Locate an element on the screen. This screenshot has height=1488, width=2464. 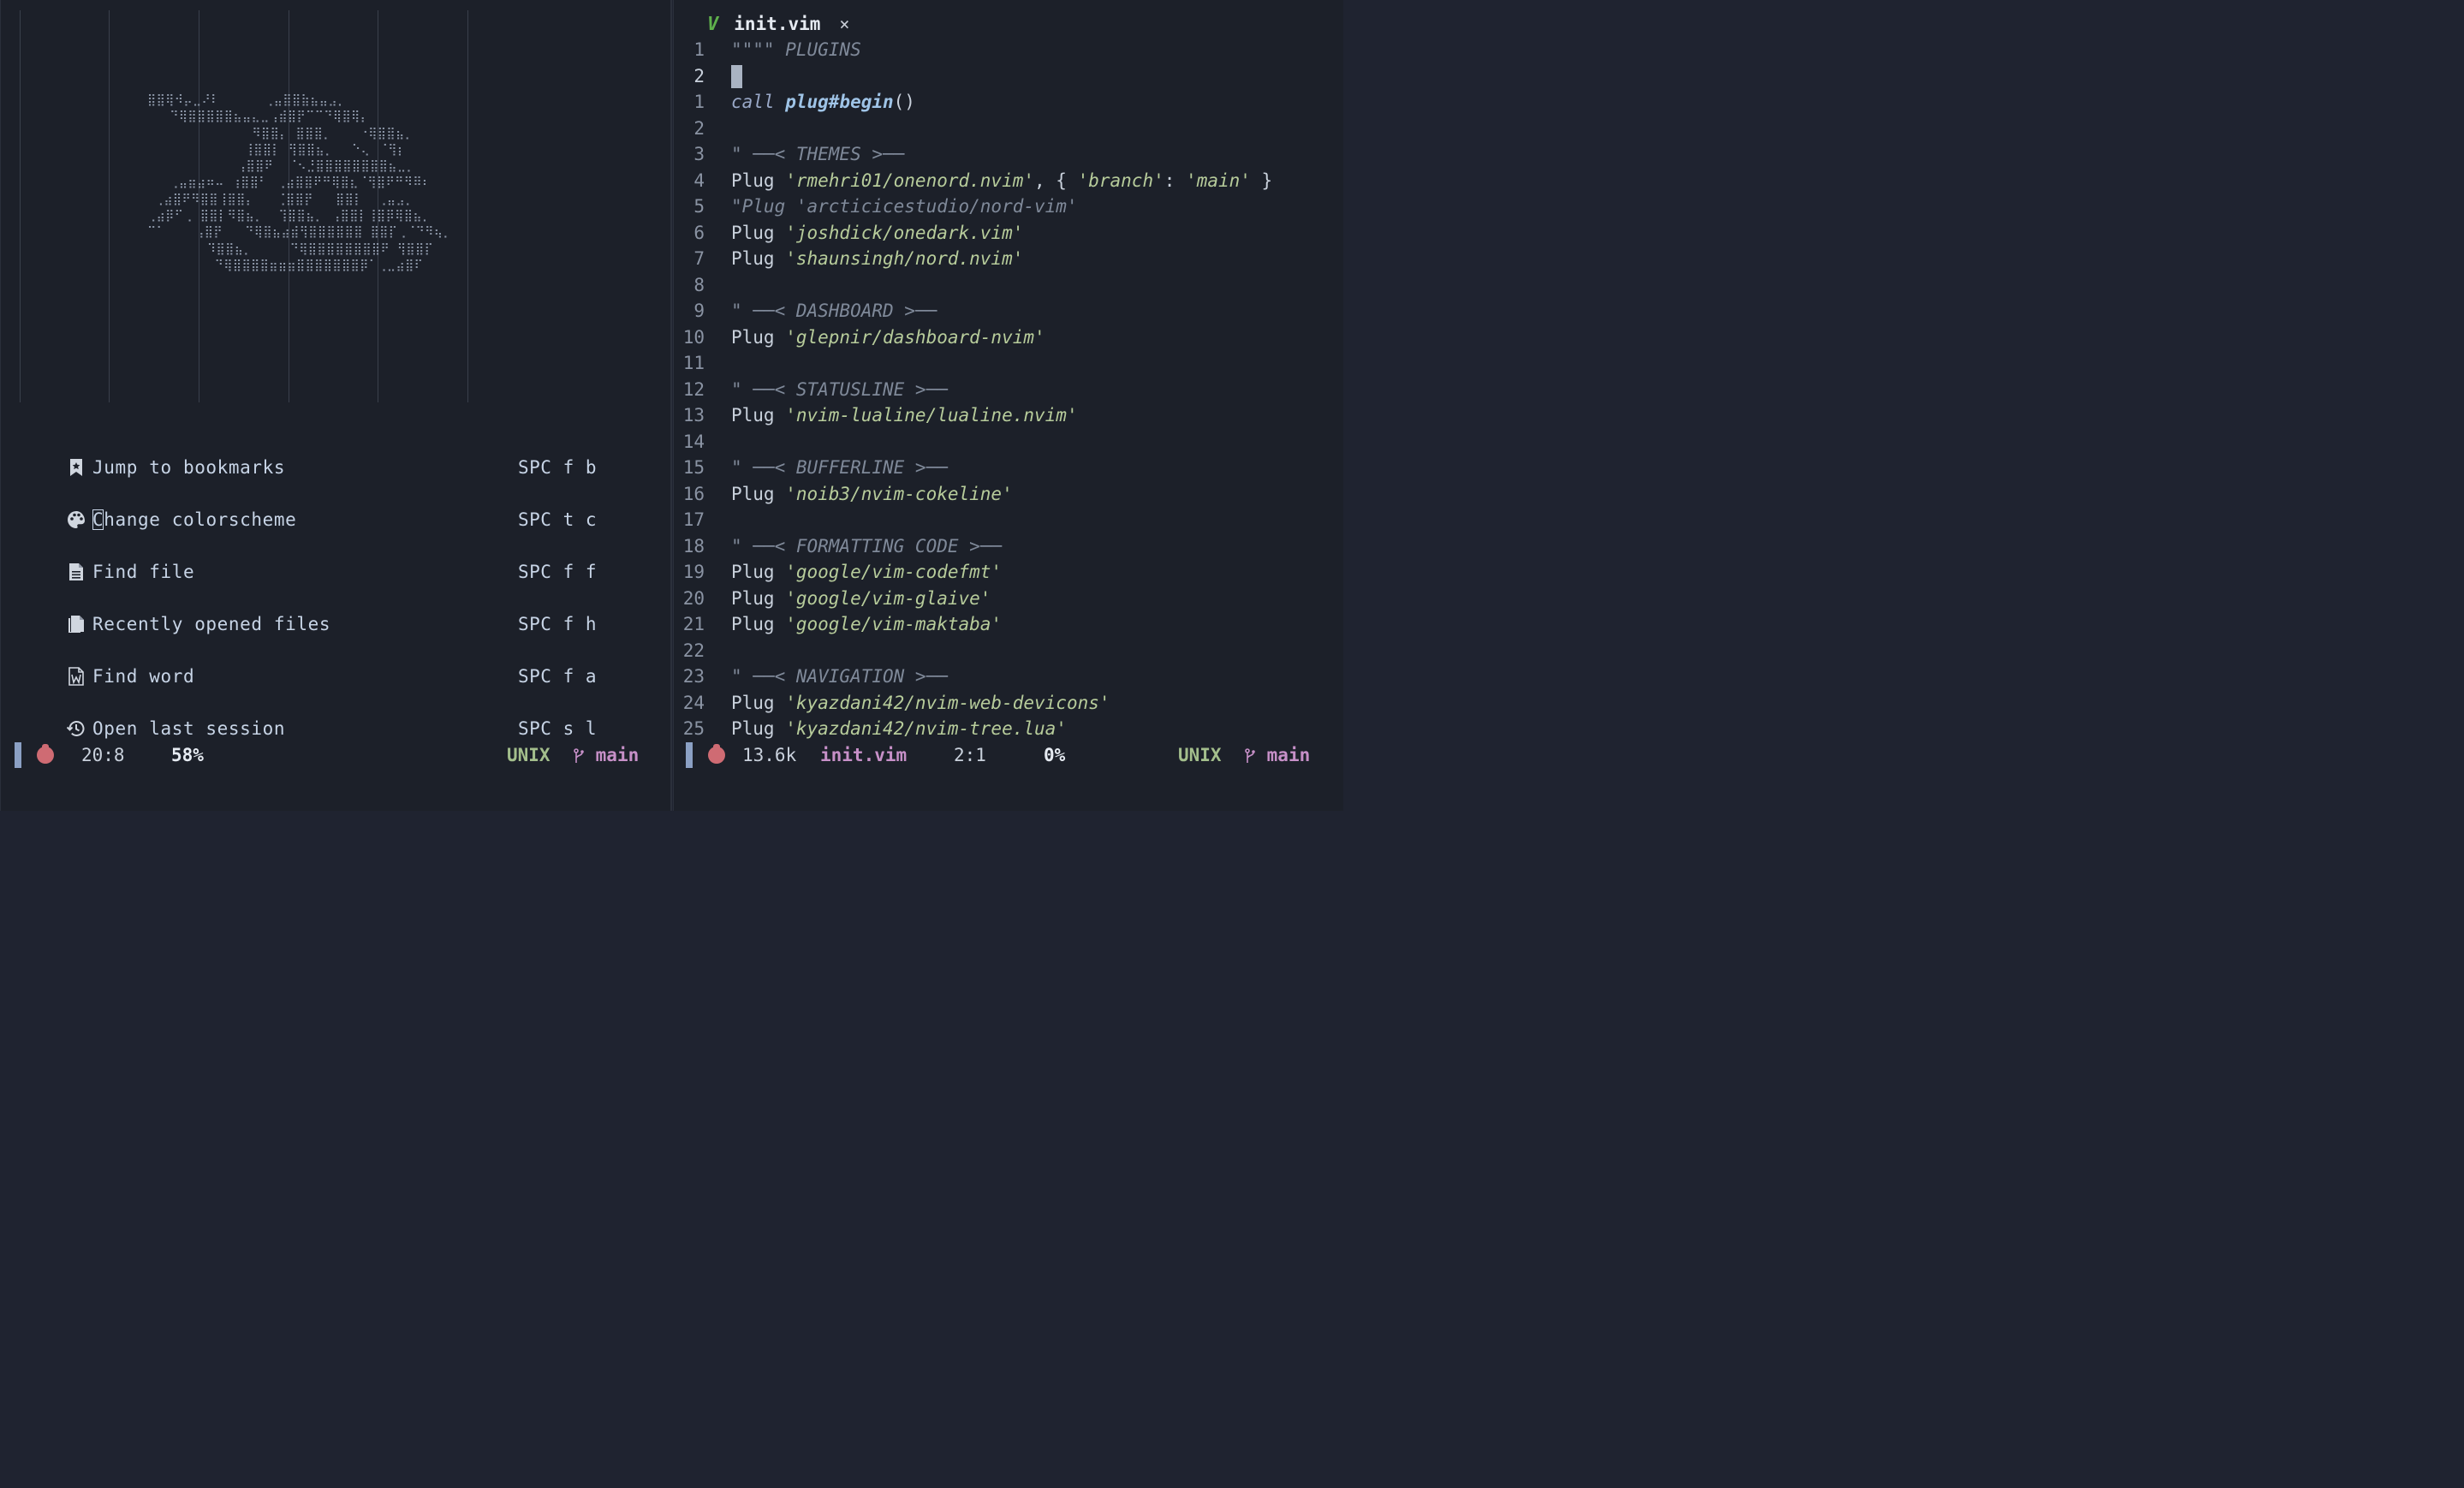
code-token: : is located at coordinates (1176, 180).